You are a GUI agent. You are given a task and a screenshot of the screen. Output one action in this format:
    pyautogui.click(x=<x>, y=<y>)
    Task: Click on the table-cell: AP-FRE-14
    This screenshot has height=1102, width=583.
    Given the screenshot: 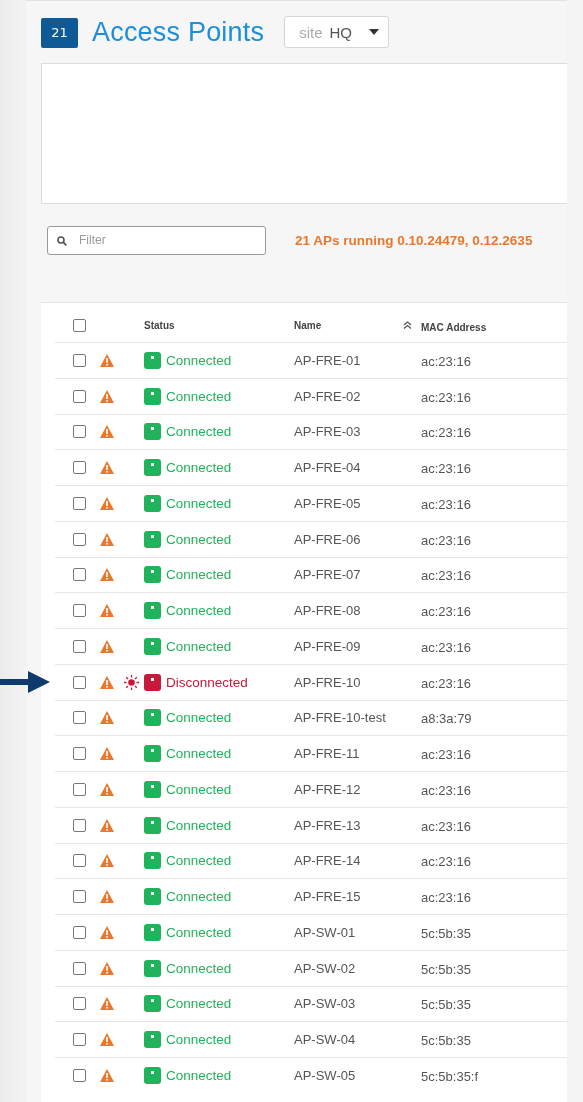 What is the action you would take?
    pyautogui.click(x=327, y=861)
    